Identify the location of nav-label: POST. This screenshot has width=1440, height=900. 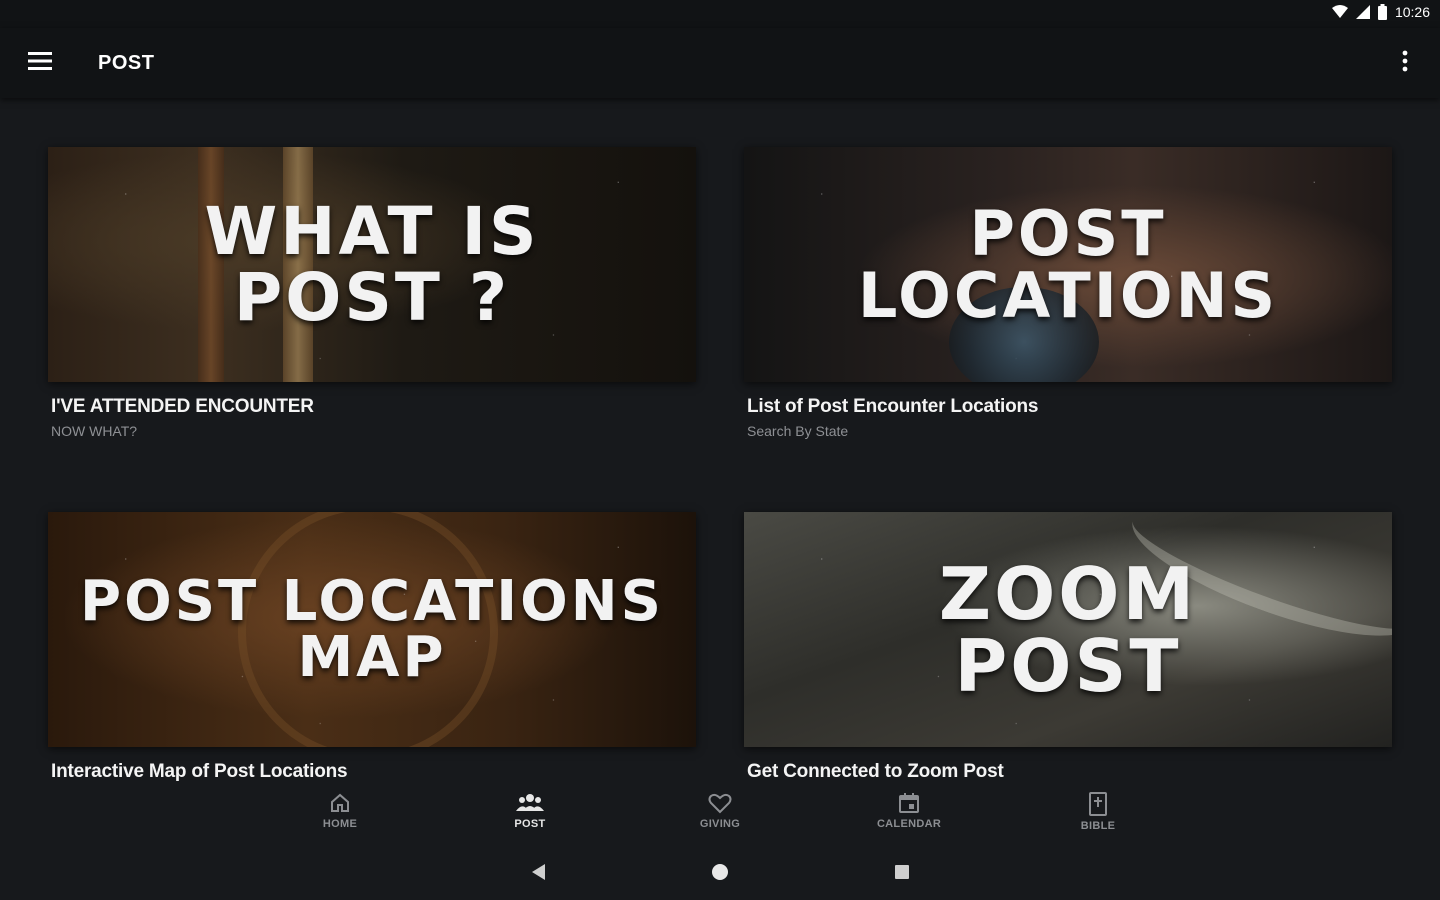
(530, 824).